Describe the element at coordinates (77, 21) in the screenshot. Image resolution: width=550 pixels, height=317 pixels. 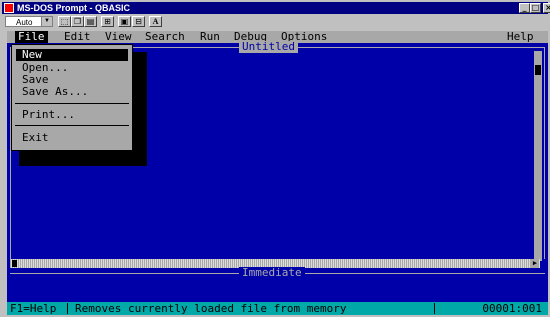
I see `copy-icon: ❐` at that location.